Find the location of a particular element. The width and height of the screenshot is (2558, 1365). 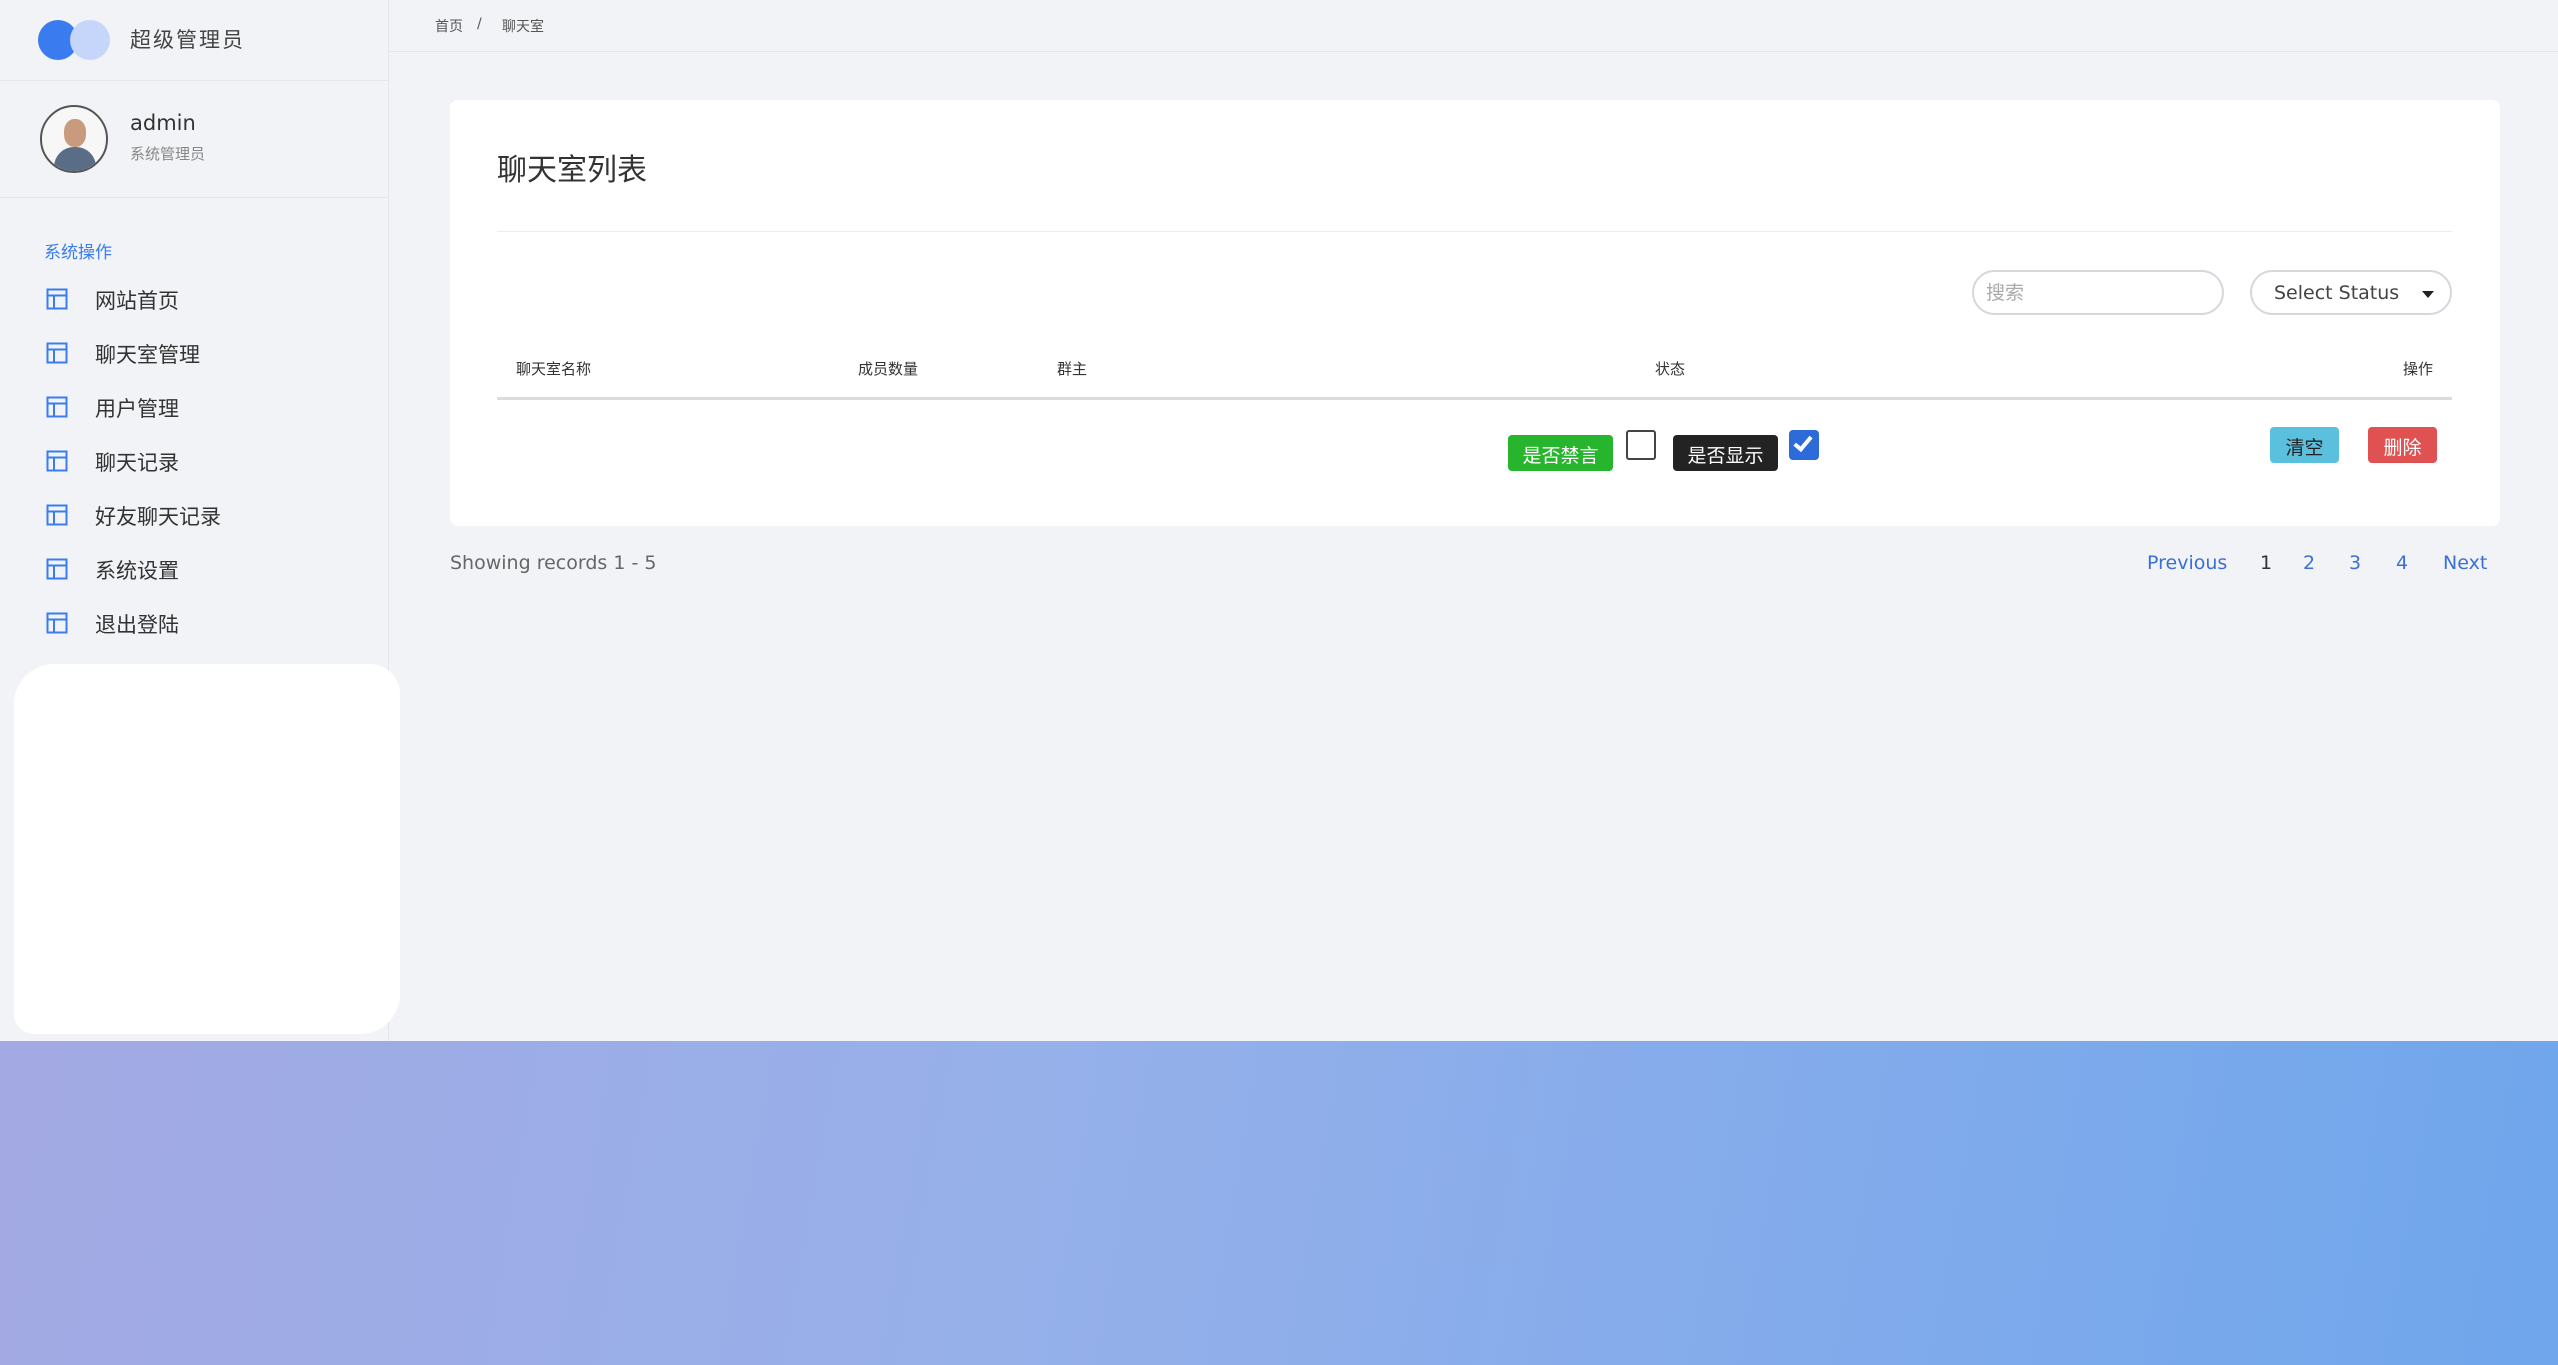

sidebar-item-label: 系统设置 is located at coordinates (137, 571).